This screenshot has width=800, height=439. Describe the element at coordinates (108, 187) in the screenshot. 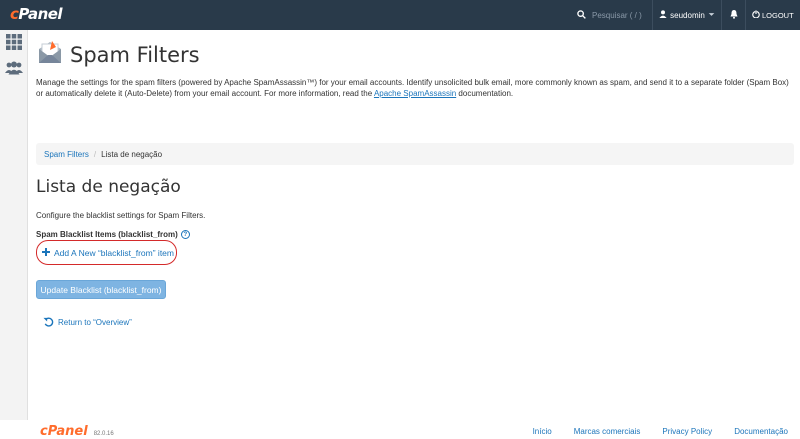

I see `section-title: Lista de negação` at that location.